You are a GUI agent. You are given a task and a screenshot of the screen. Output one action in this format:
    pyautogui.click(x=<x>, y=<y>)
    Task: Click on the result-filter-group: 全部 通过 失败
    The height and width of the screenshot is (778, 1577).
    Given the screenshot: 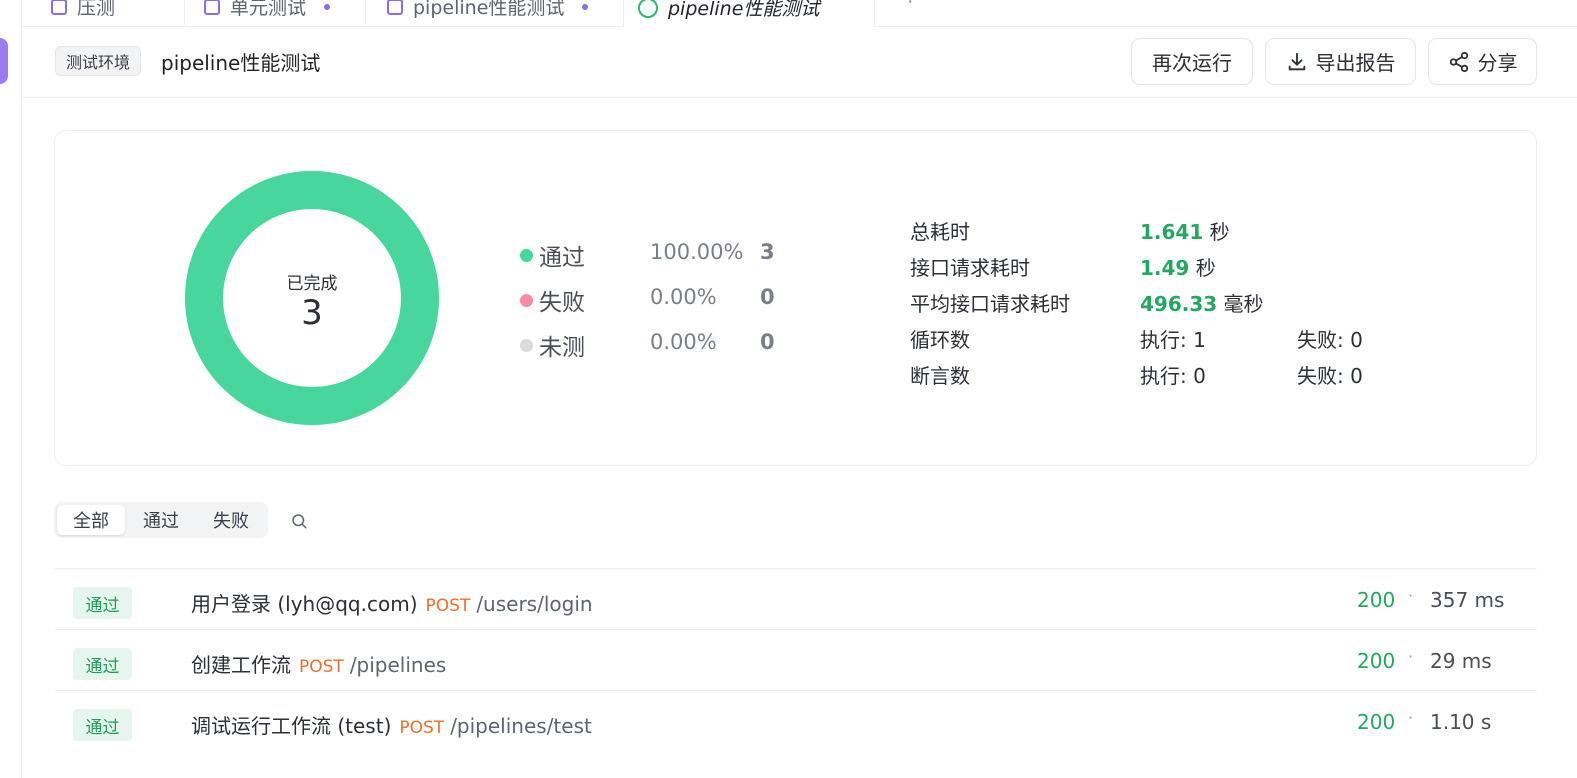 What is the action you would take?
    pyautogui.click(x=161, y=520)
    